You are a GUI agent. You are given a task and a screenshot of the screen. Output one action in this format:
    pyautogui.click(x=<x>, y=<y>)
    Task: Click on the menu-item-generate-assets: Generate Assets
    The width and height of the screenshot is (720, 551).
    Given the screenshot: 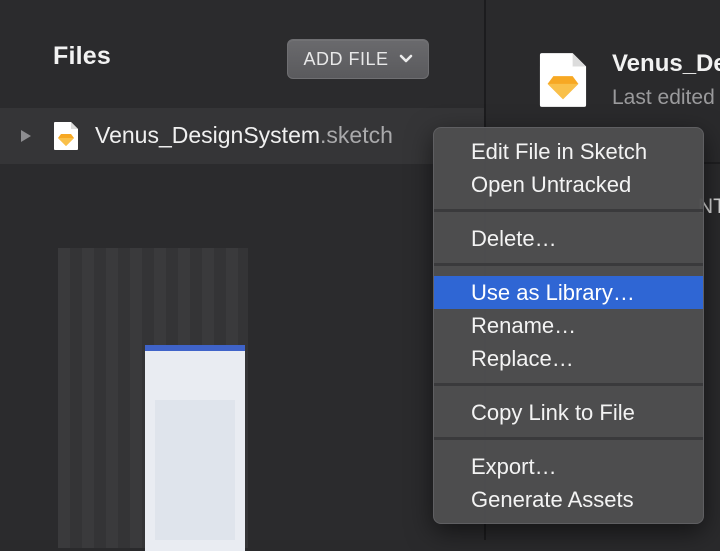 What is the action you would take?
    pyautogui.click(x=568, y=499)
    